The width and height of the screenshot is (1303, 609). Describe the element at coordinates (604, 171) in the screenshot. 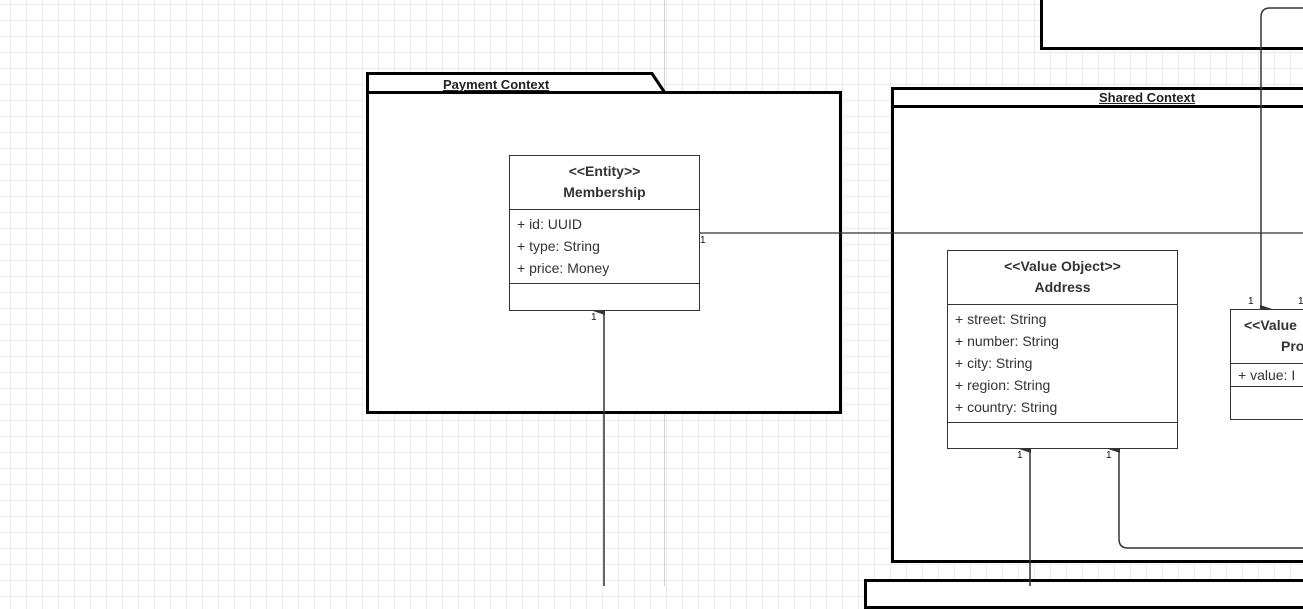

I see `membership-stereotype: <<Entity>>` at that location.